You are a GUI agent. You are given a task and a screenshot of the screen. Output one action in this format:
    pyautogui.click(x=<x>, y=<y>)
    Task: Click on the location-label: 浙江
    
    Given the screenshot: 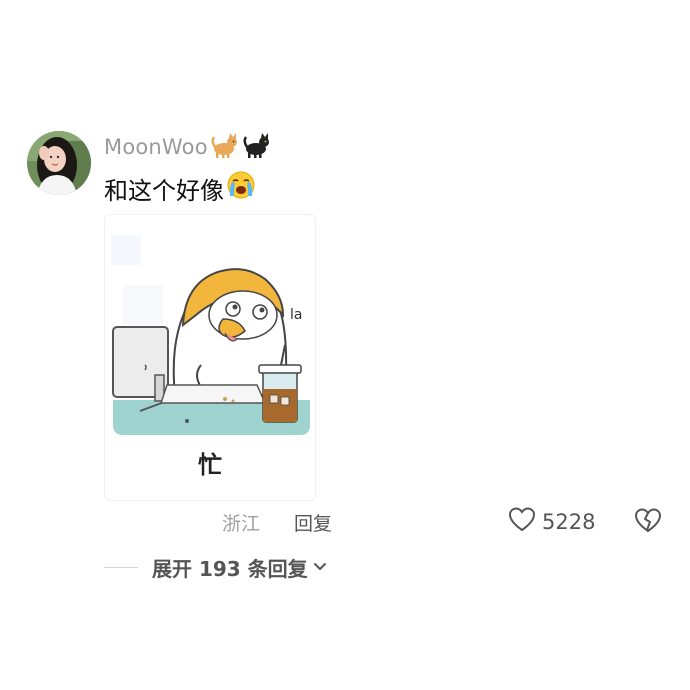 What is the action you would take?
    pyautogui.click(x=241, y=524)
    